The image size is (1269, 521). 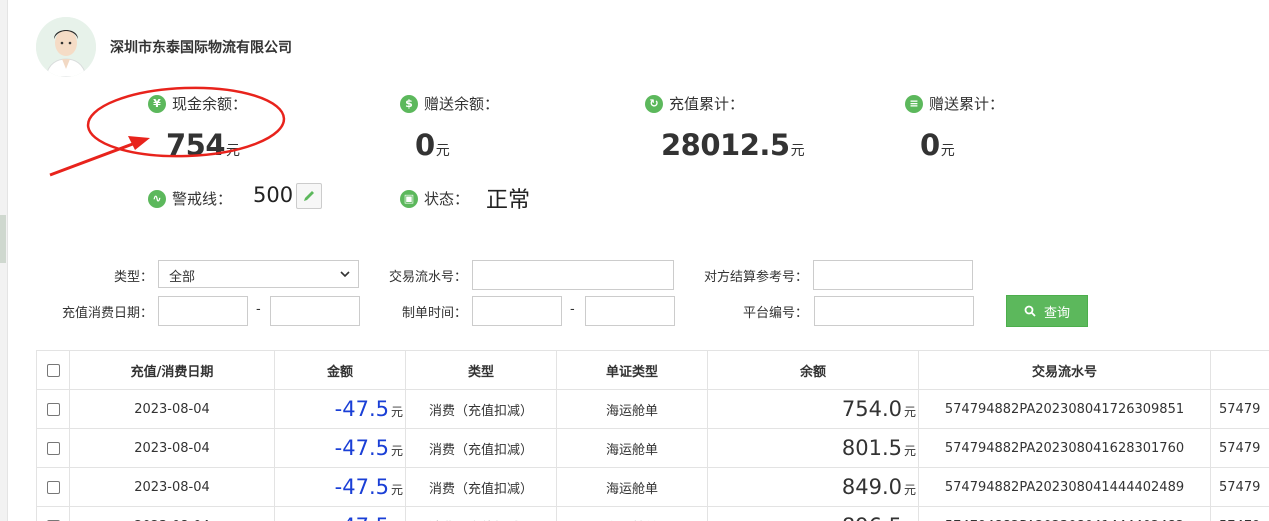 What do you see at coordinates (157, 198) in the screenshot?
I see `trend-icon: ∿` at bounding box center [157, 198].